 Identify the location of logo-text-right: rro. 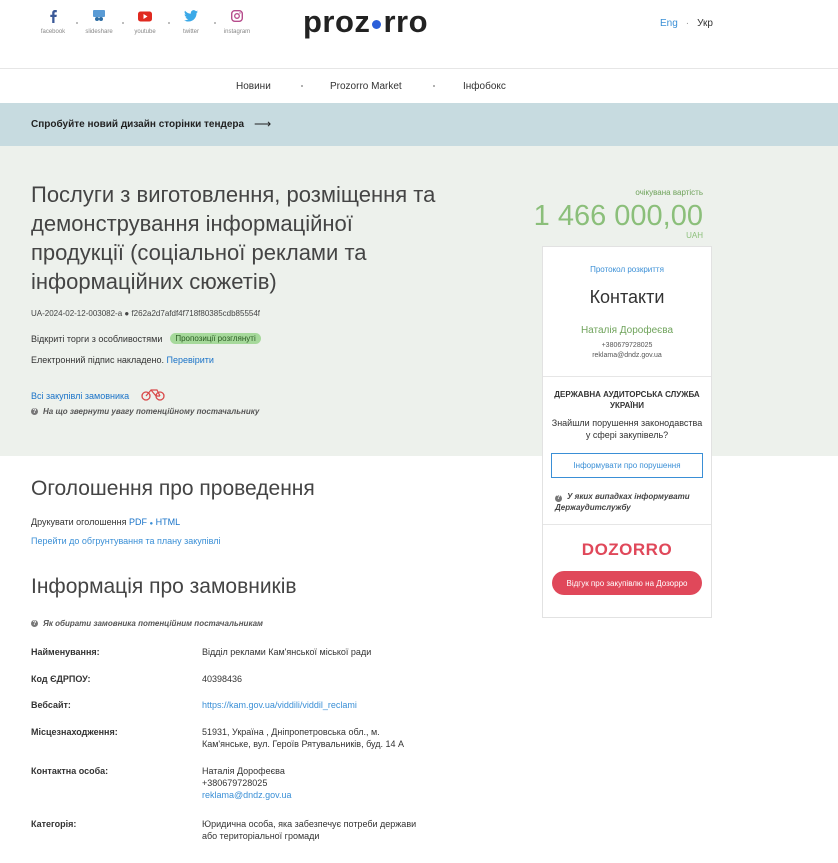
(406, 21).